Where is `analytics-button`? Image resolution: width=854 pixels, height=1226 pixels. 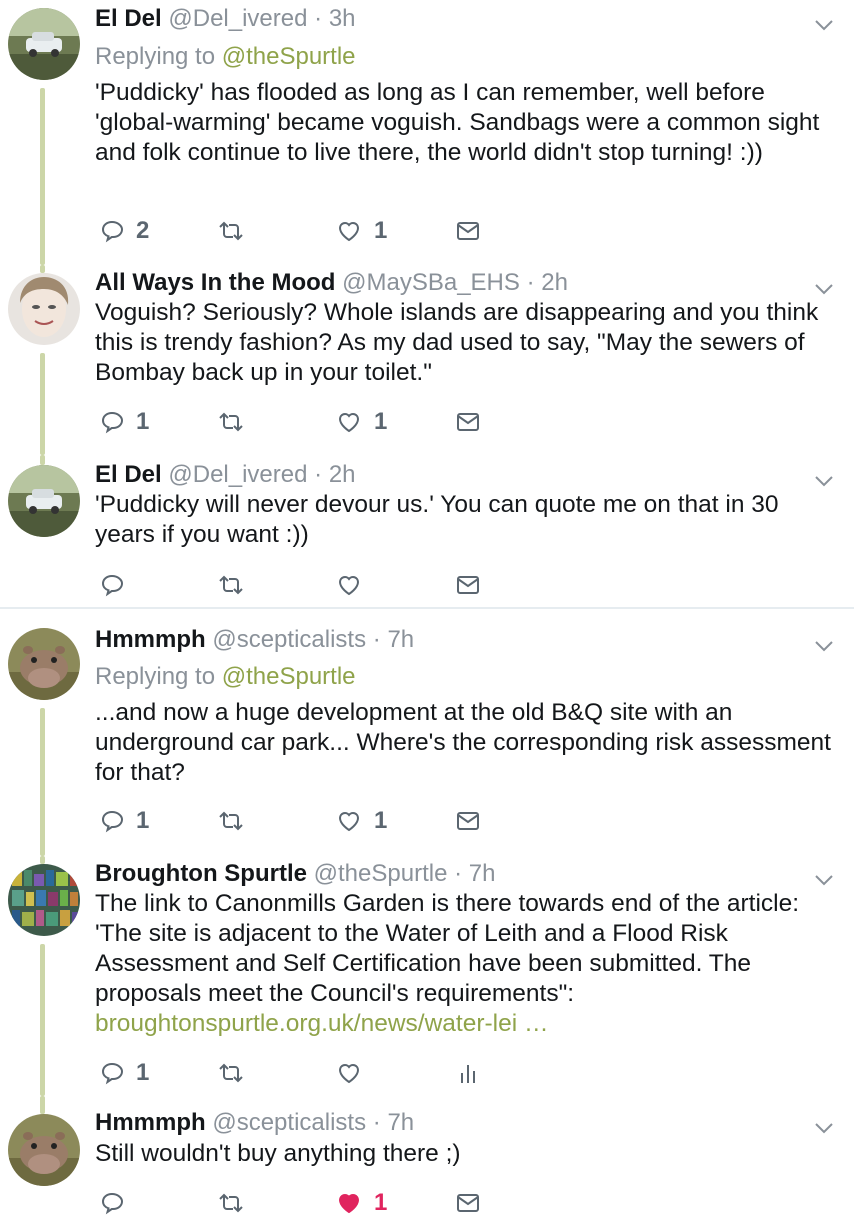 analytics-button is located at coordinates (468, 1073).